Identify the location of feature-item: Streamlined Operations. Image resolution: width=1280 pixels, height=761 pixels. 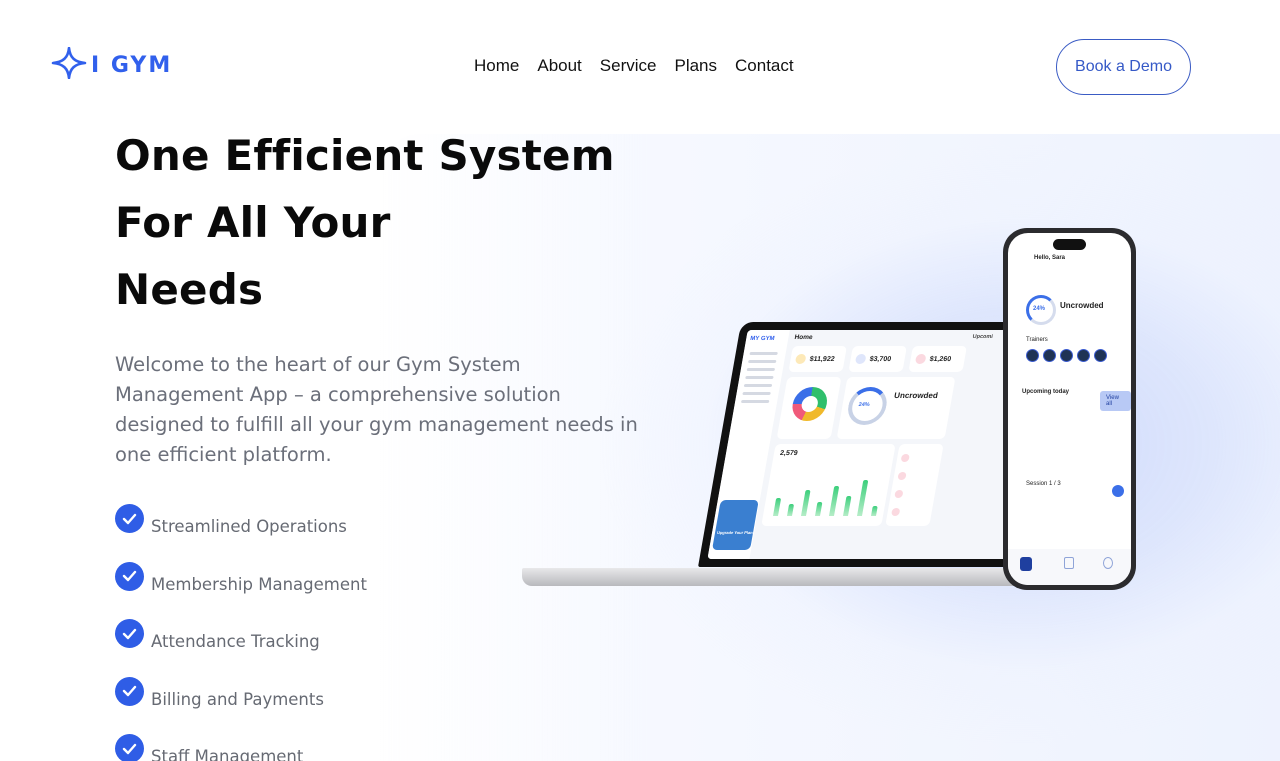
(241, 527).